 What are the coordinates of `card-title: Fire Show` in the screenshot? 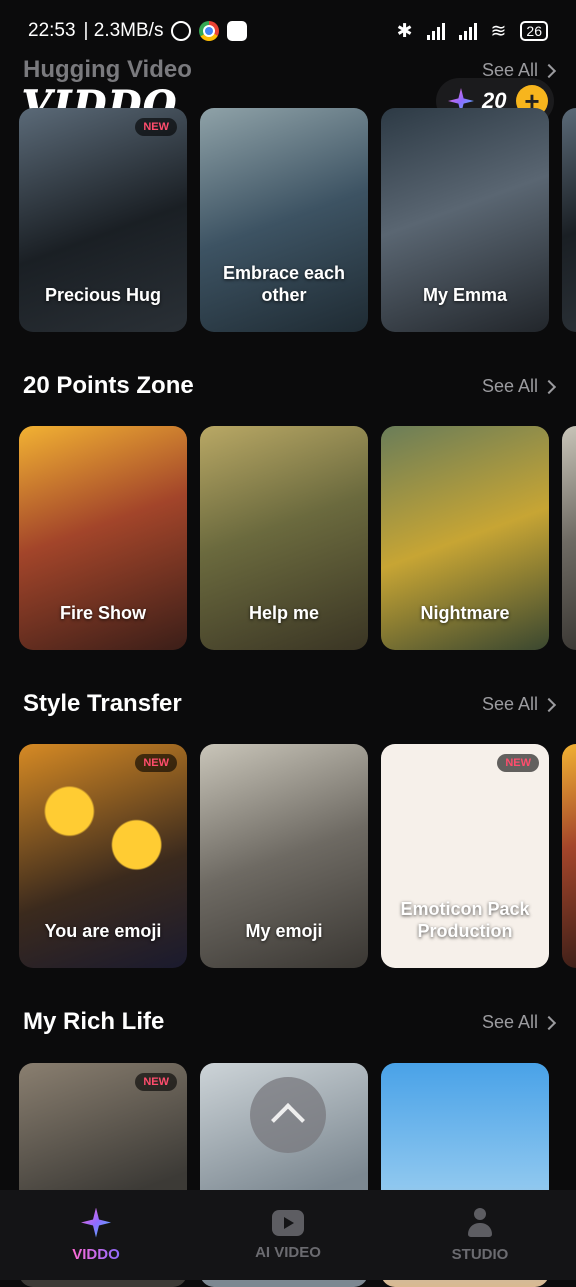 It's located at (102, 613).